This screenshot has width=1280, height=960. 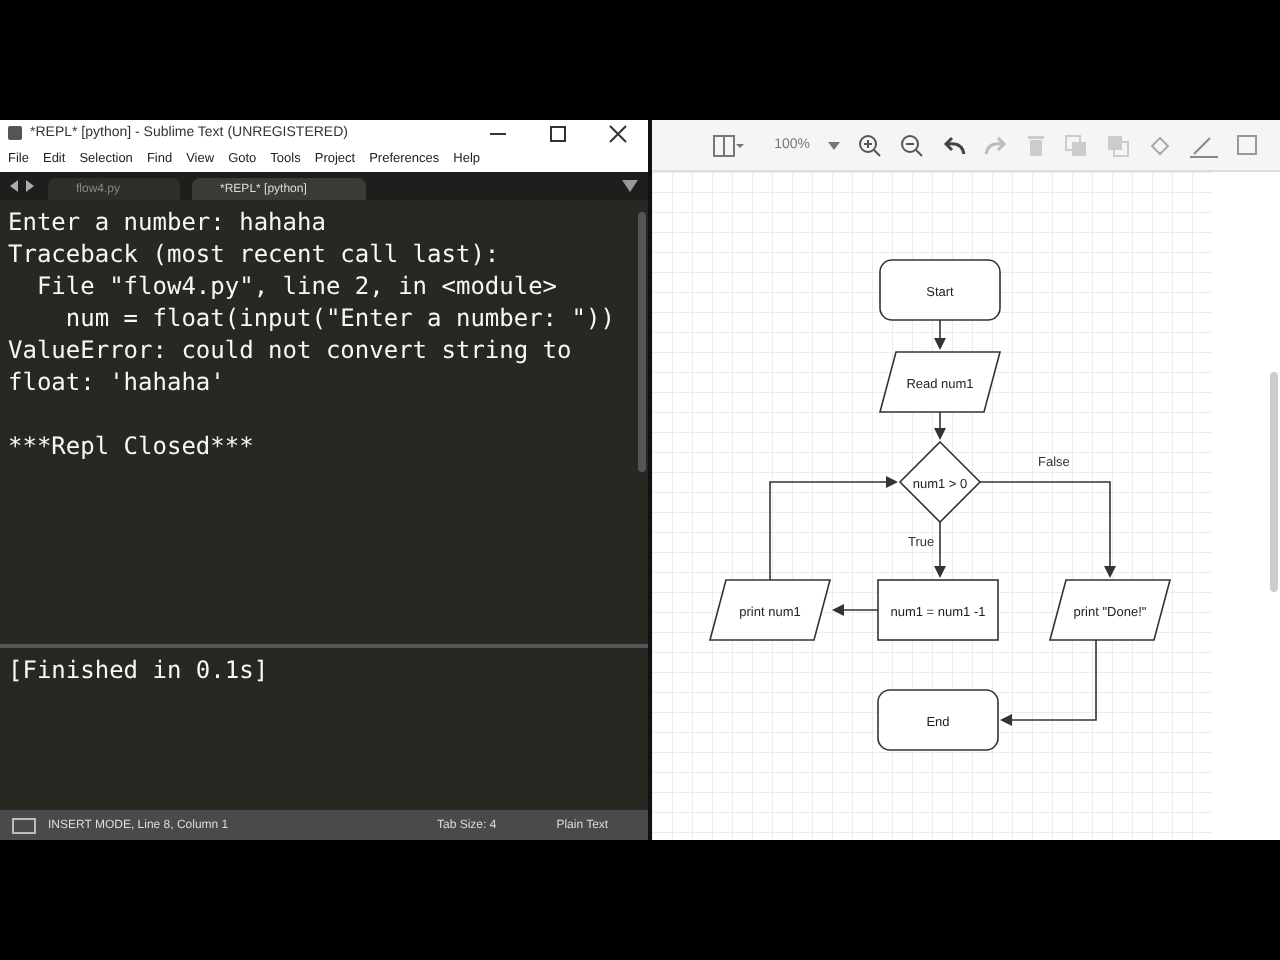 What do you see at coordinates (132, 446) in the screenshot?
I see `output-line: ***Repl Closed***` at bounding box center [132, 446].